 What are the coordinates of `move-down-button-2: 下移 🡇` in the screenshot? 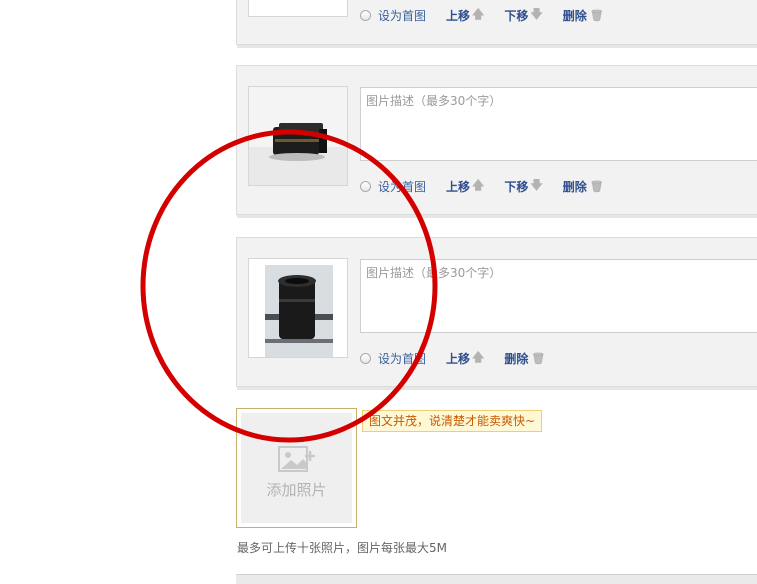 It's located at (523, 186).